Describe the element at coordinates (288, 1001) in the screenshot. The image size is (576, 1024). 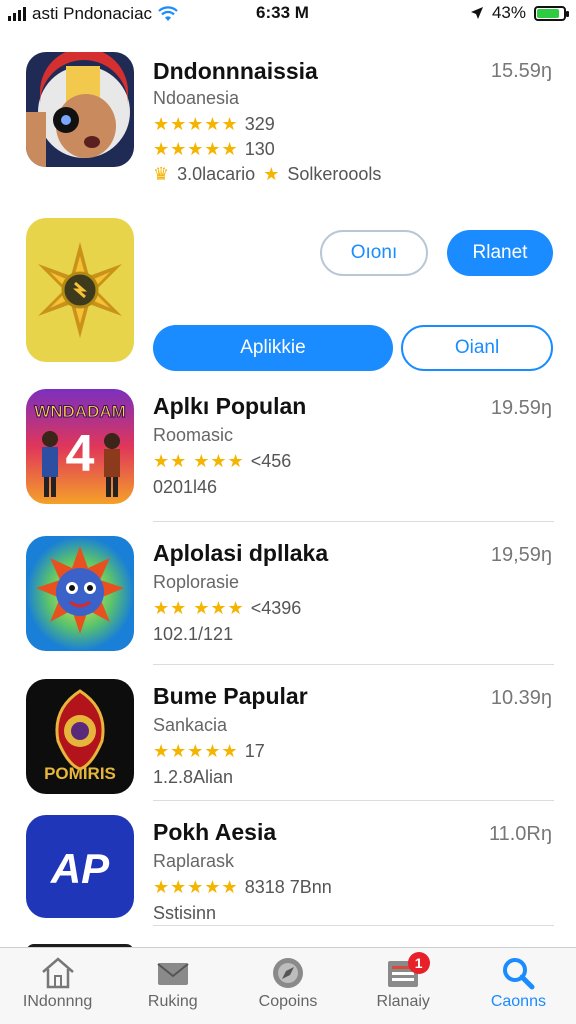
I see `tab-label: Copoins` at that location.